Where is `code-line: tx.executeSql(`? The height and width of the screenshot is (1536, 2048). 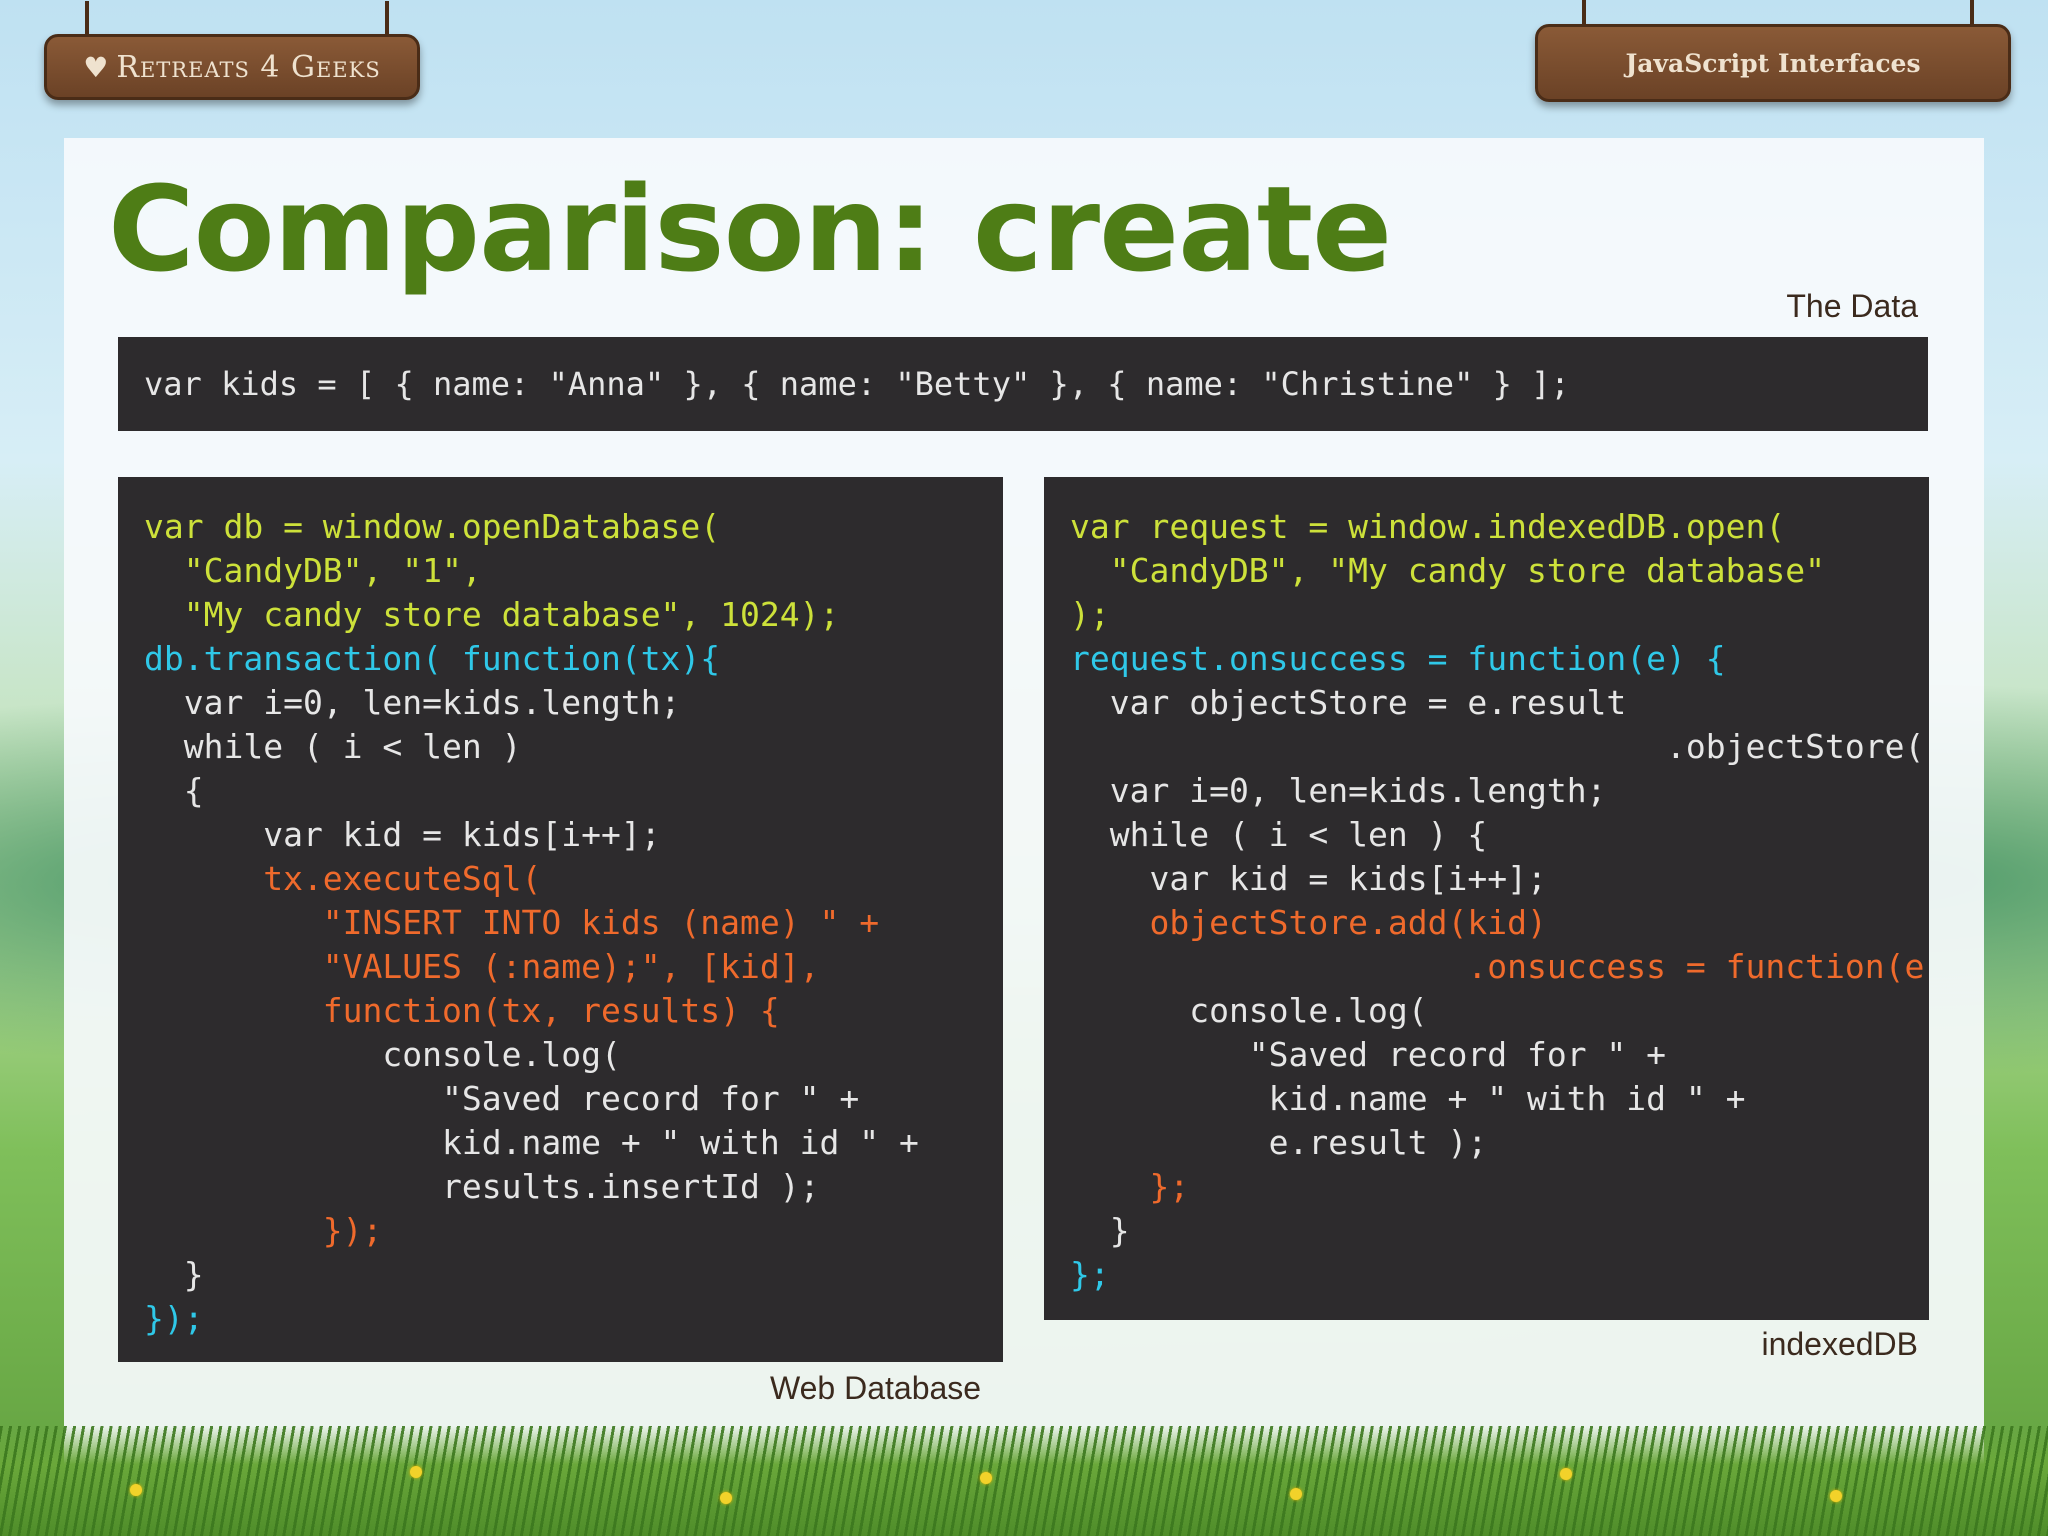 code-line: tx.executeSql( is located at coordinates (343, 878).